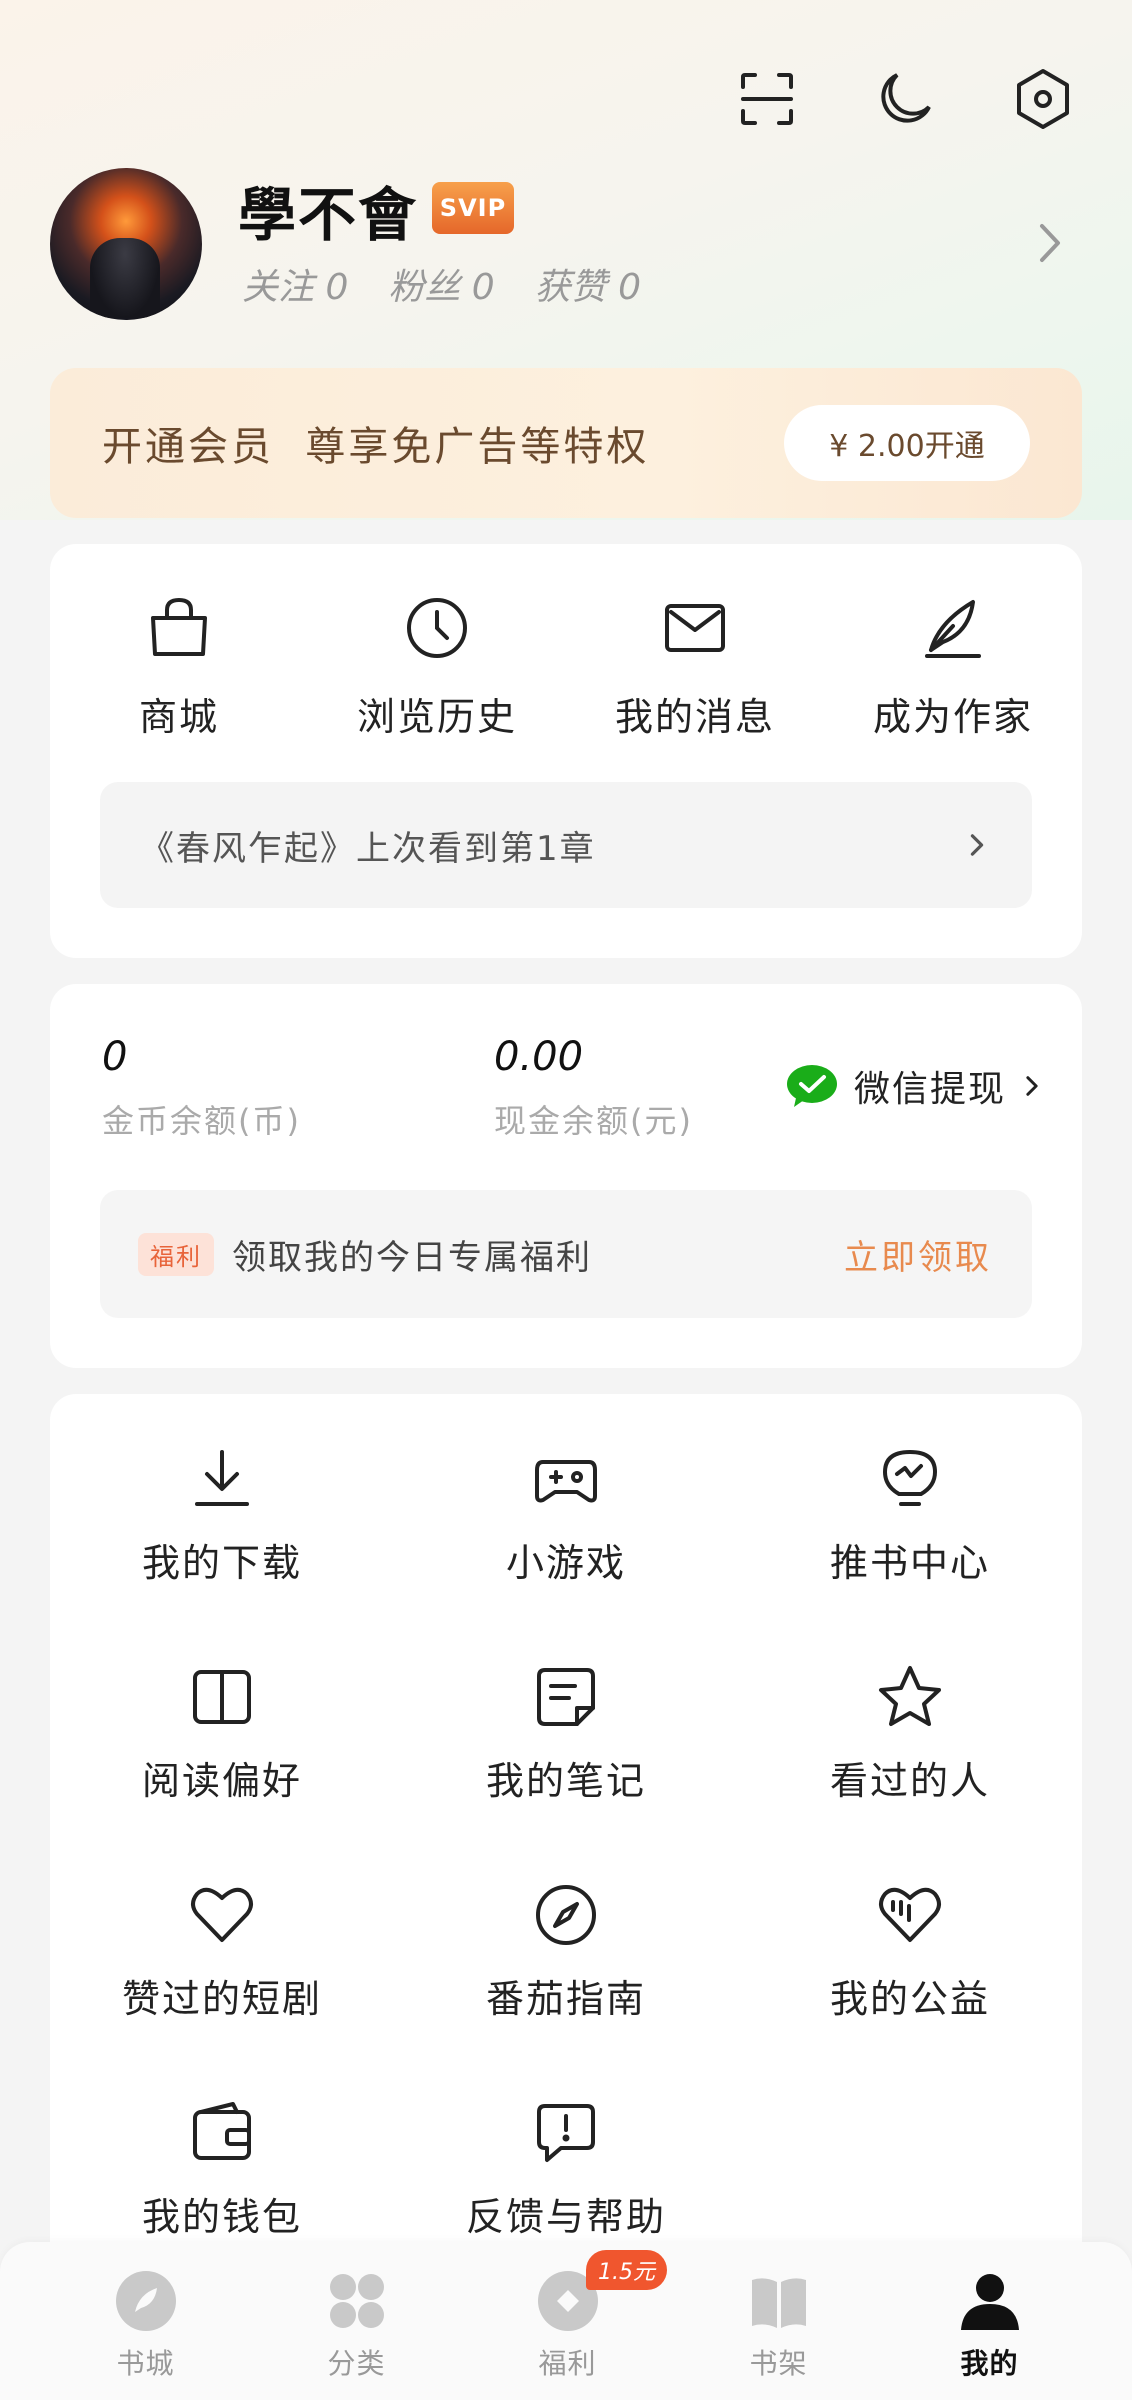  What do you see at coordinates (179, 666) in the screenshot?
I see `quick-item-shop: 商城` at bounding box center [179, 666].